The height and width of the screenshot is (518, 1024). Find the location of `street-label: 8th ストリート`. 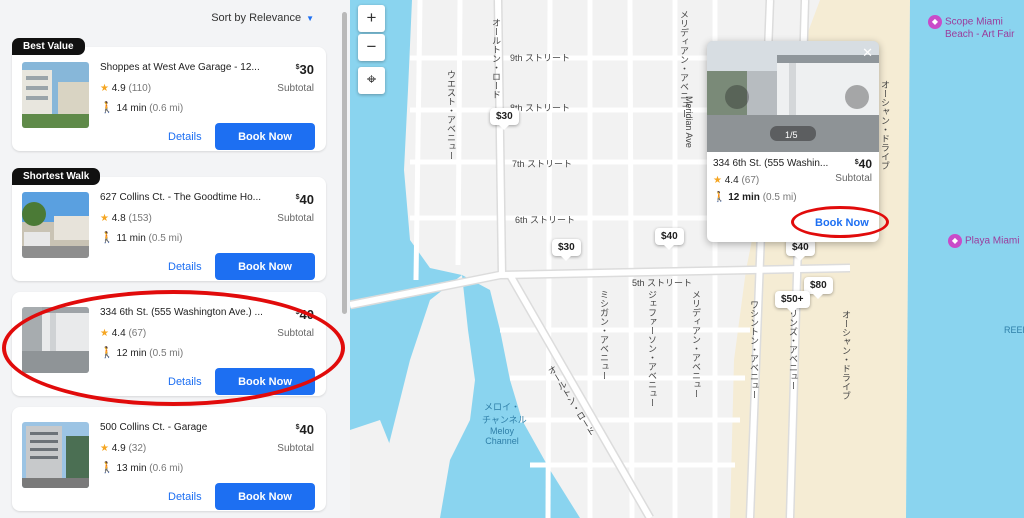

street-label: 8th ストリート is located at coordinates (540, 108).